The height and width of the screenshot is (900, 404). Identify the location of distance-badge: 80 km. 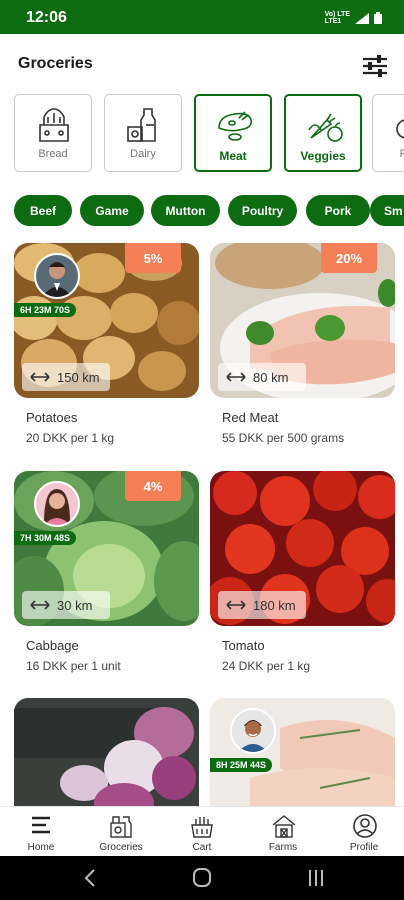
(262, 377).